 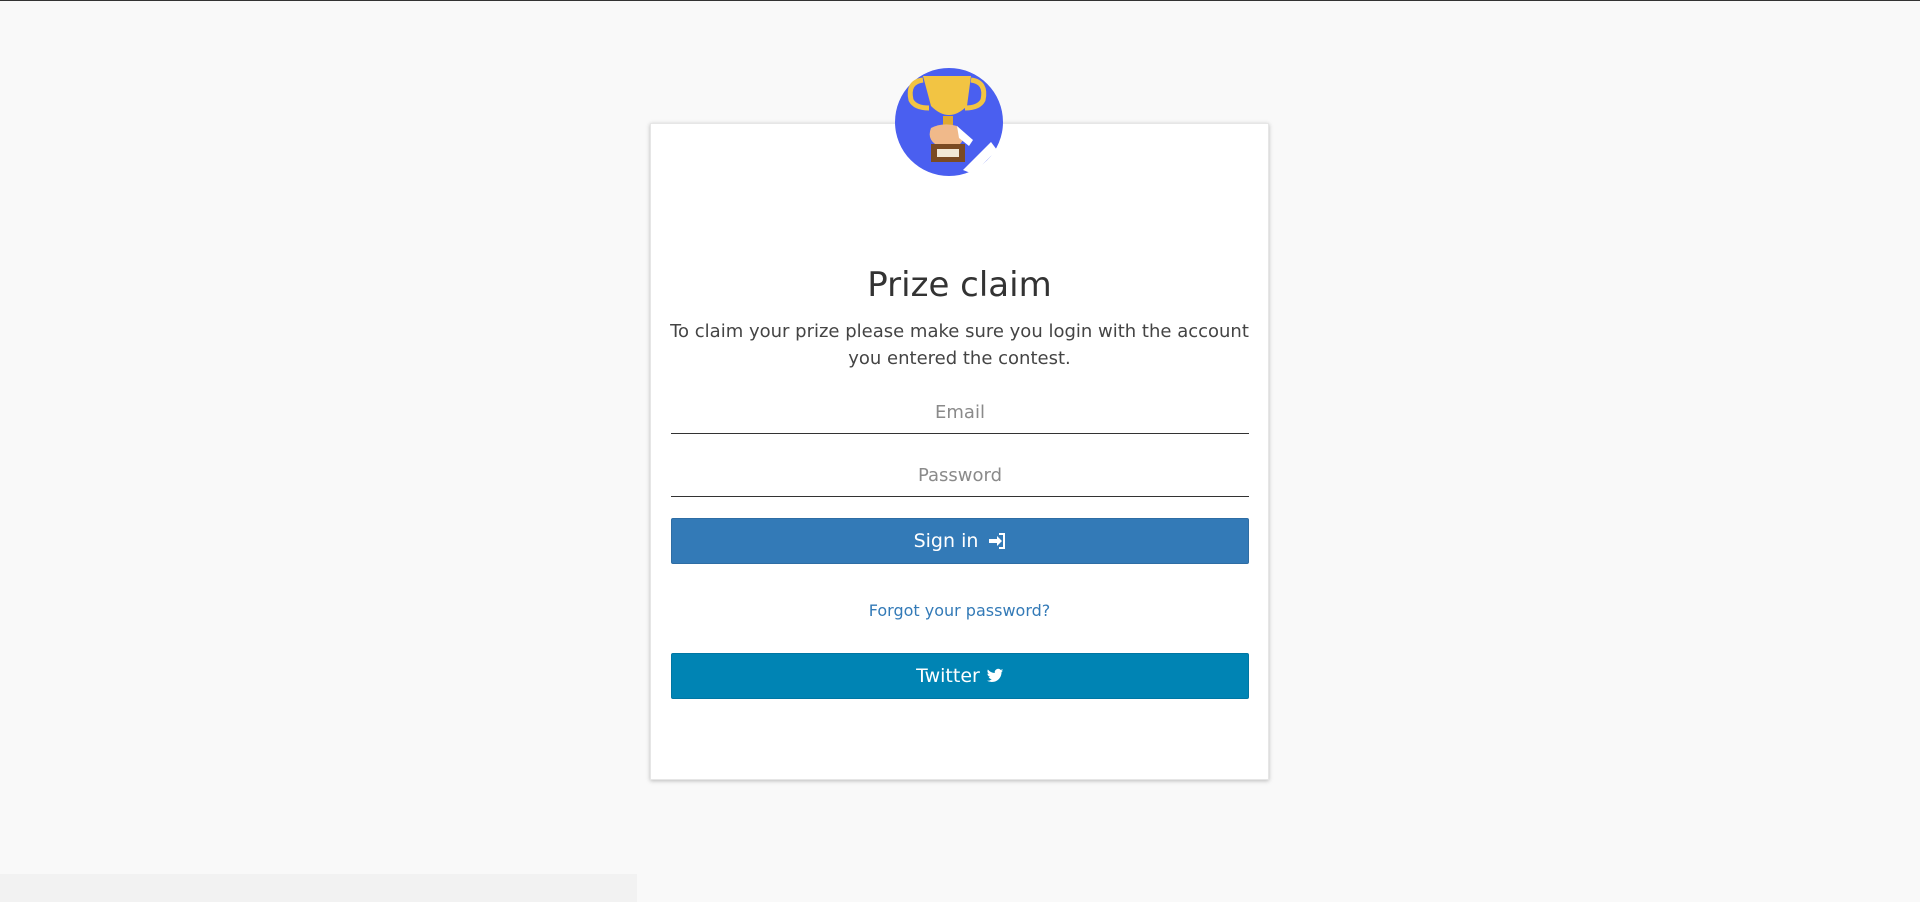 I want to click on page-title: Prize claim, so click(x=959, y=285).